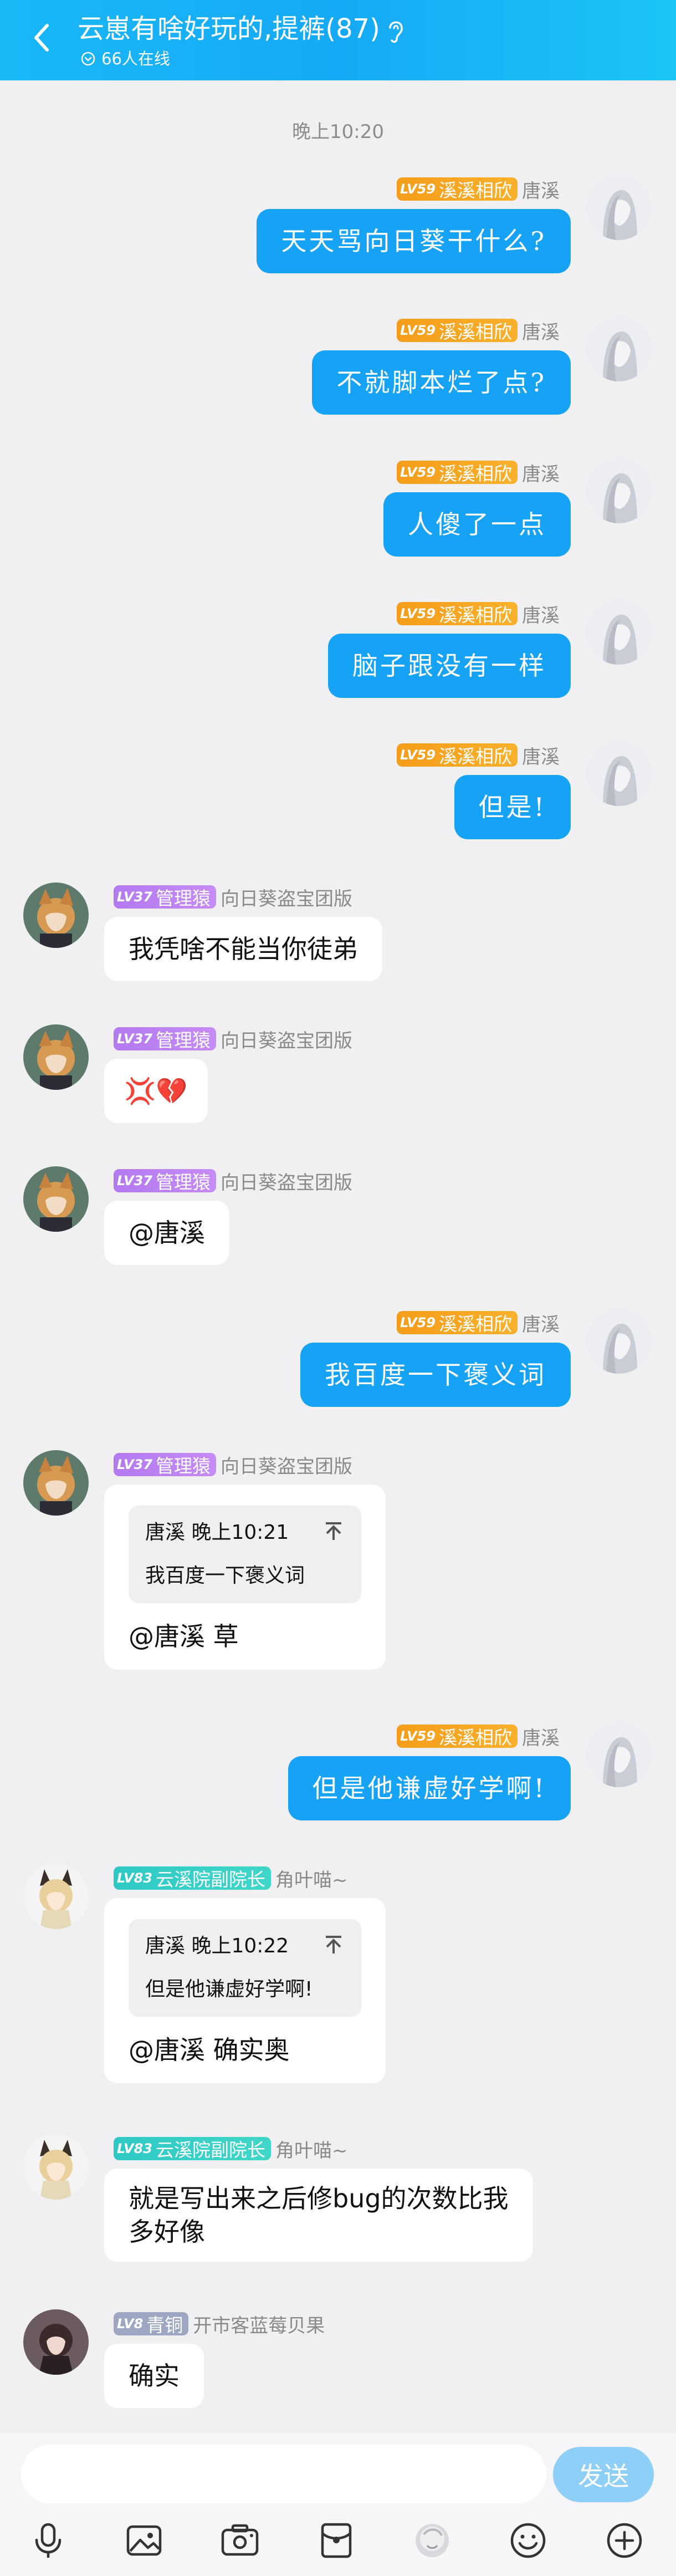  What do you see at coordinates (429, 1788) in the screenshot?
I see `message-bubble: 但是他谦虚好学啊!` at bounding box center [429, 1788].